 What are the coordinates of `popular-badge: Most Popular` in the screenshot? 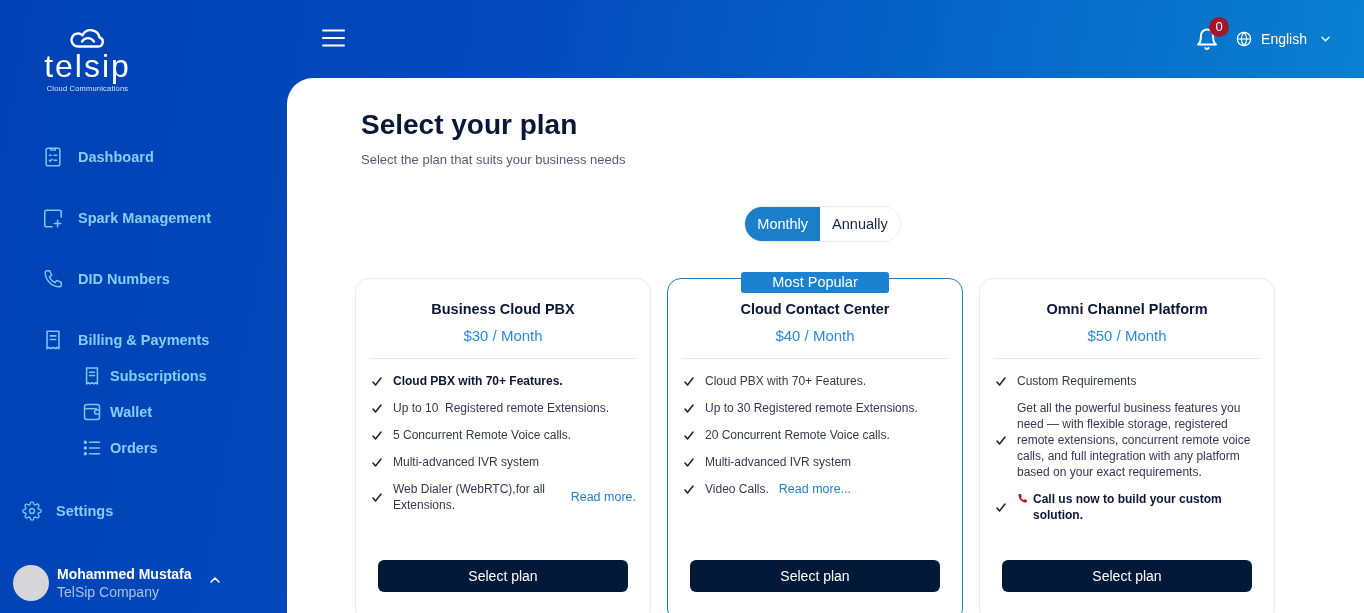 It's located at (815, 282).